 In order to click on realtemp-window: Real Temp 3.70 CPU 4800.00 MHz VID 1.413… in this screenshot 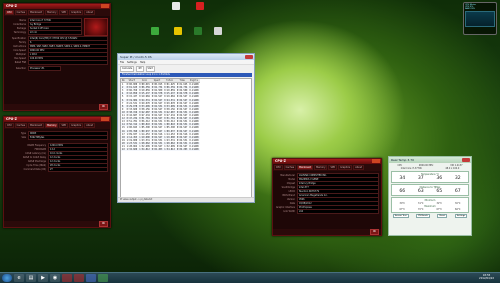, I will do `click(430, 196)`.